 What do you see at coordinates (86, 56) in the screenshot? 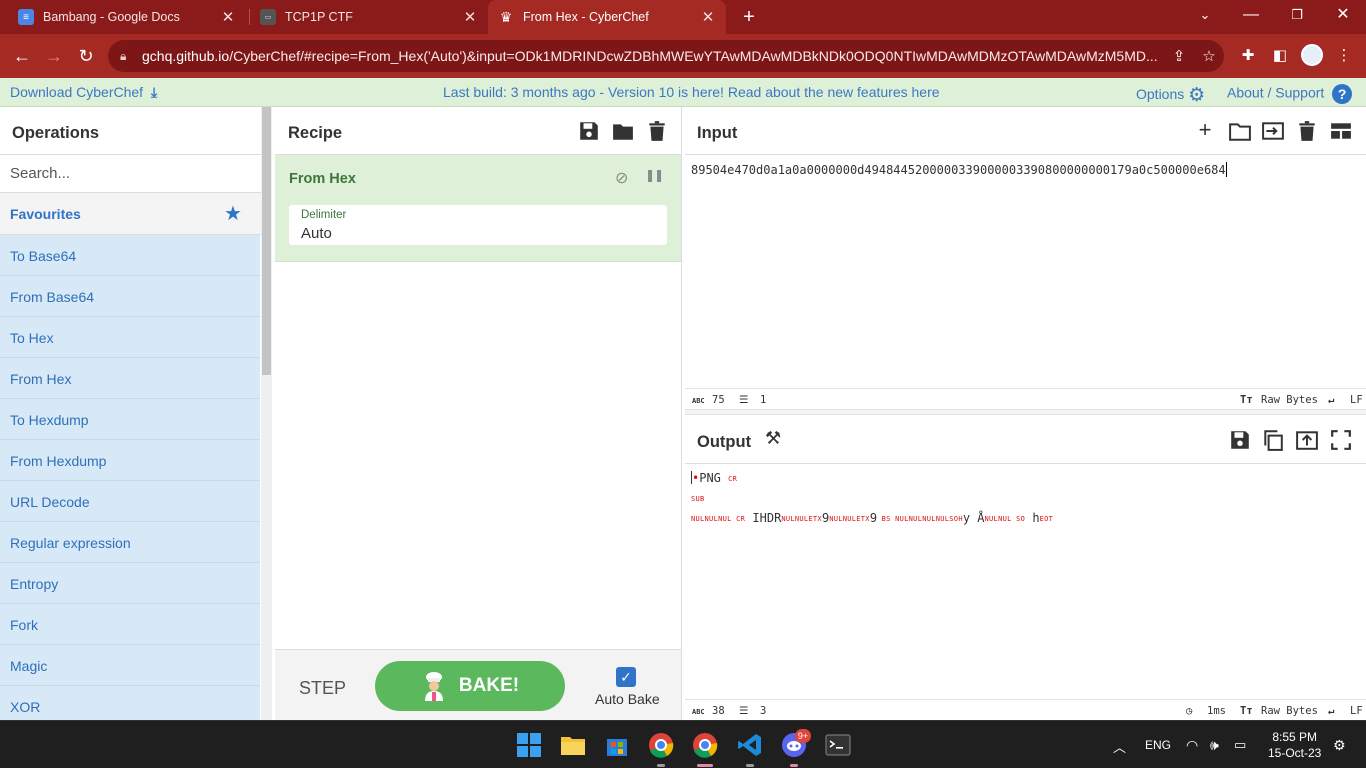
I see `reload-icon: ↻` at bounding box center [86, 56].